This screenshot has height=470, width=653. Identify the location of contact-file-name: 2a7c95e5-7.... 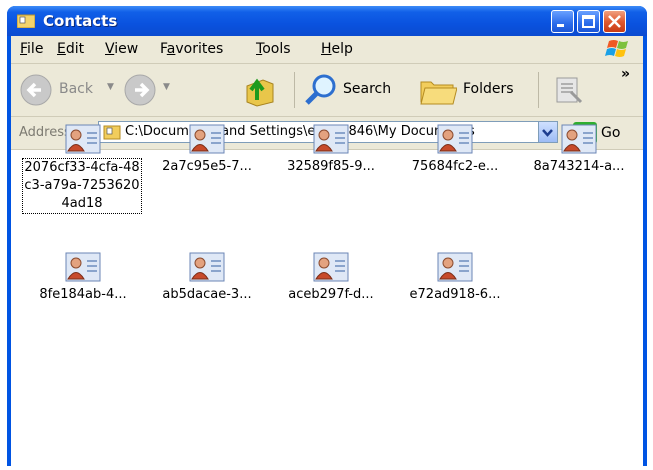
(207, 166).